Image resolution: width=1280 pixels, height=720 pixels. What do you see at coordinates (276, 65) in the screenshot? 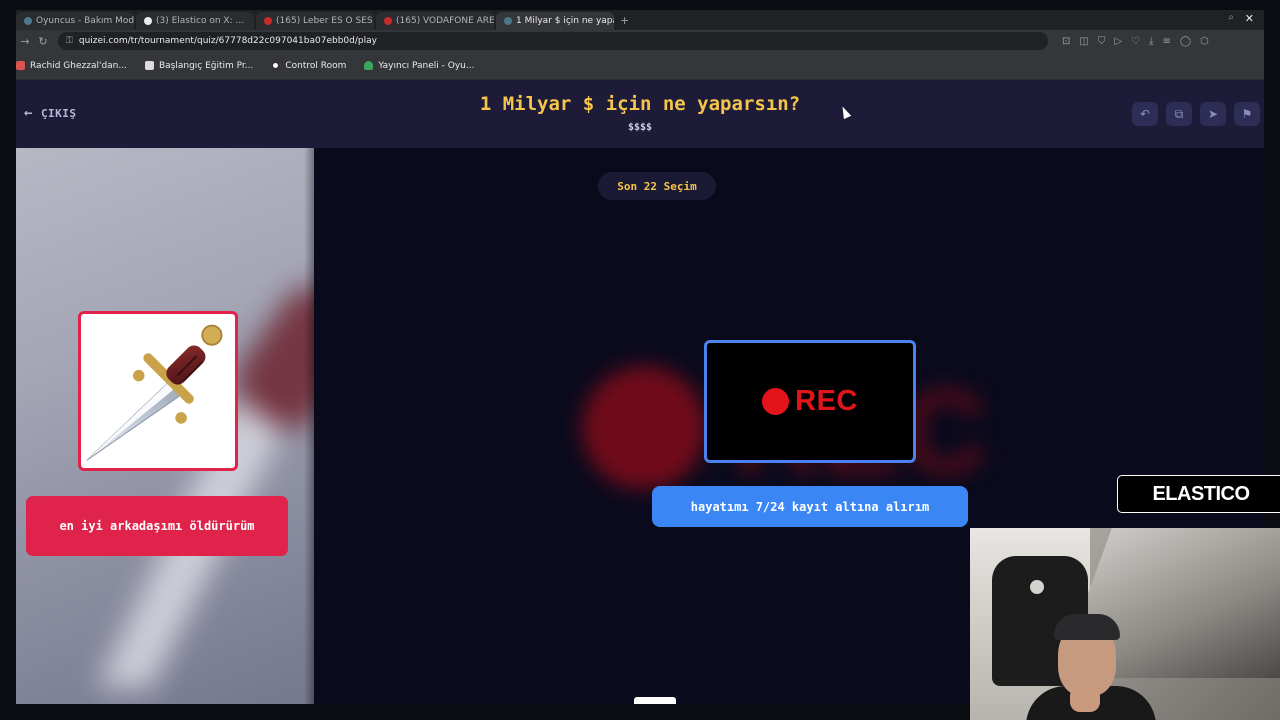
I see `circle-logo-icon` at bounding box center [276, 65].